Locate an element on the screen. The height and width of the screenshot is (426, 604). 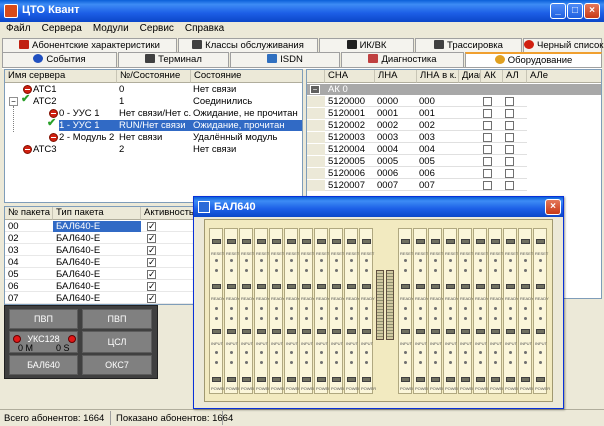
packet-row: 00 БАЛ640-Е ✓ is located at coordinates (99, 226).